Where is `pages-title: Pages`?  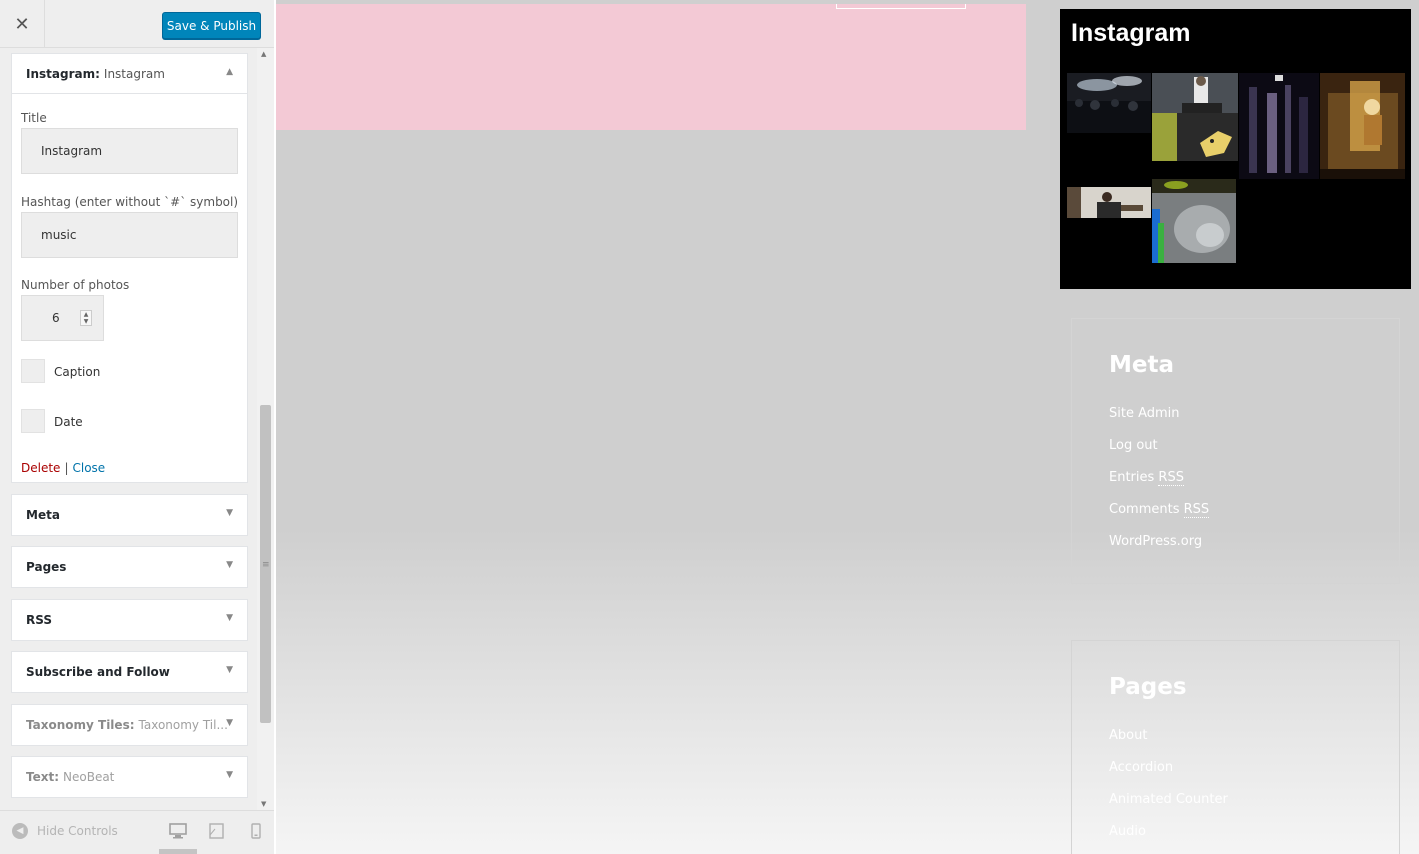 pages-title: Pages is located at coordinates (1148, 687).